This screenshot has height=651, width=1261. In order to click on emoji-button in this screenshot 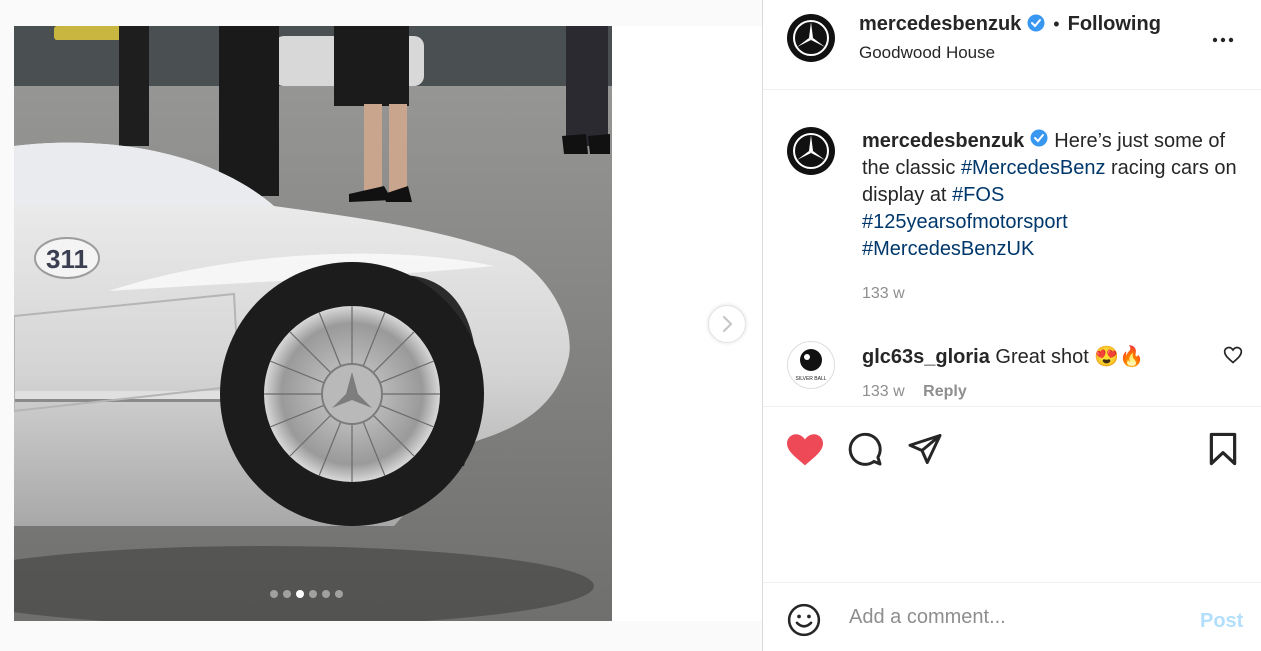, I will do `click(804, 622)`.